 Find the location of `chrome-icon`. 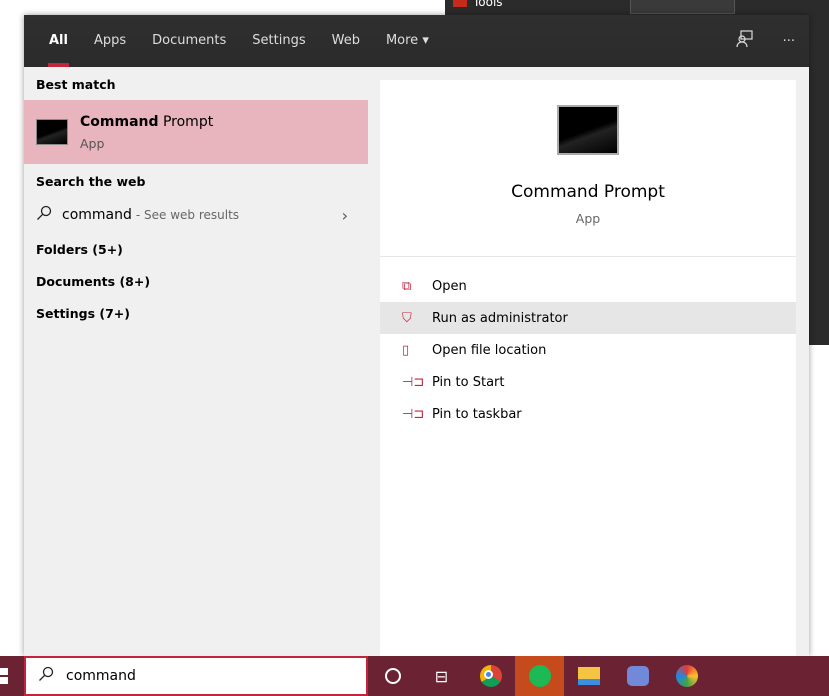

chrome-icon is located at coordinates (490, 676).